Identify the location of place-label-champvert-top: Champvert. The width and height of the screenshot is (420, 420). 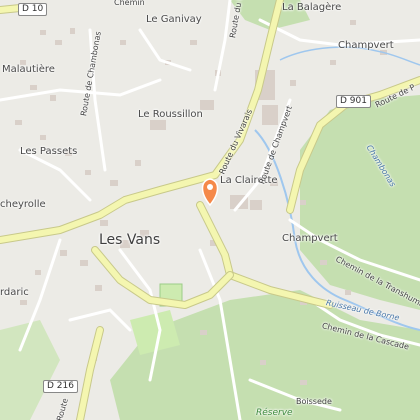
(366, 45).